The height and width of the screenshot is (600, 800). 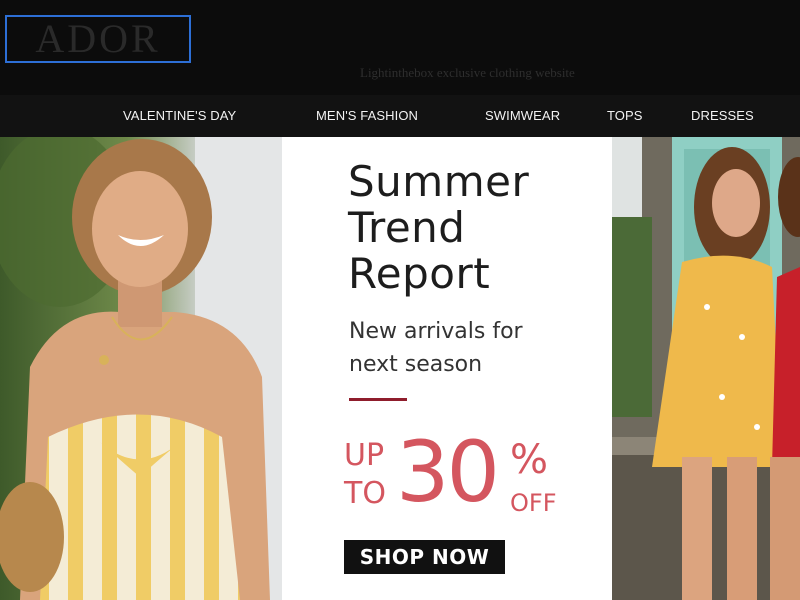 I want to click on sale-to-text: TO, so click(x=365, y=493).